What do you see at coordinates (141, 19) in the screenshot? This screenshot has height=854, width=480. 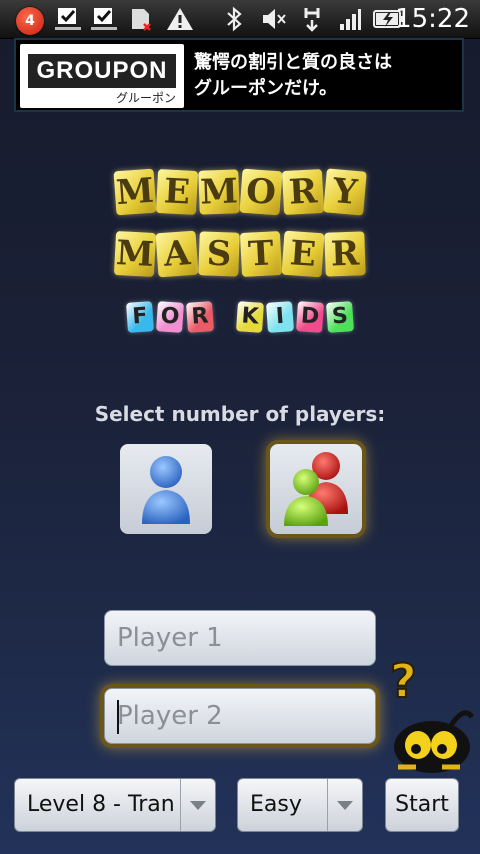 I see `sd-card-error-icon` at bounding box center [141, 19].